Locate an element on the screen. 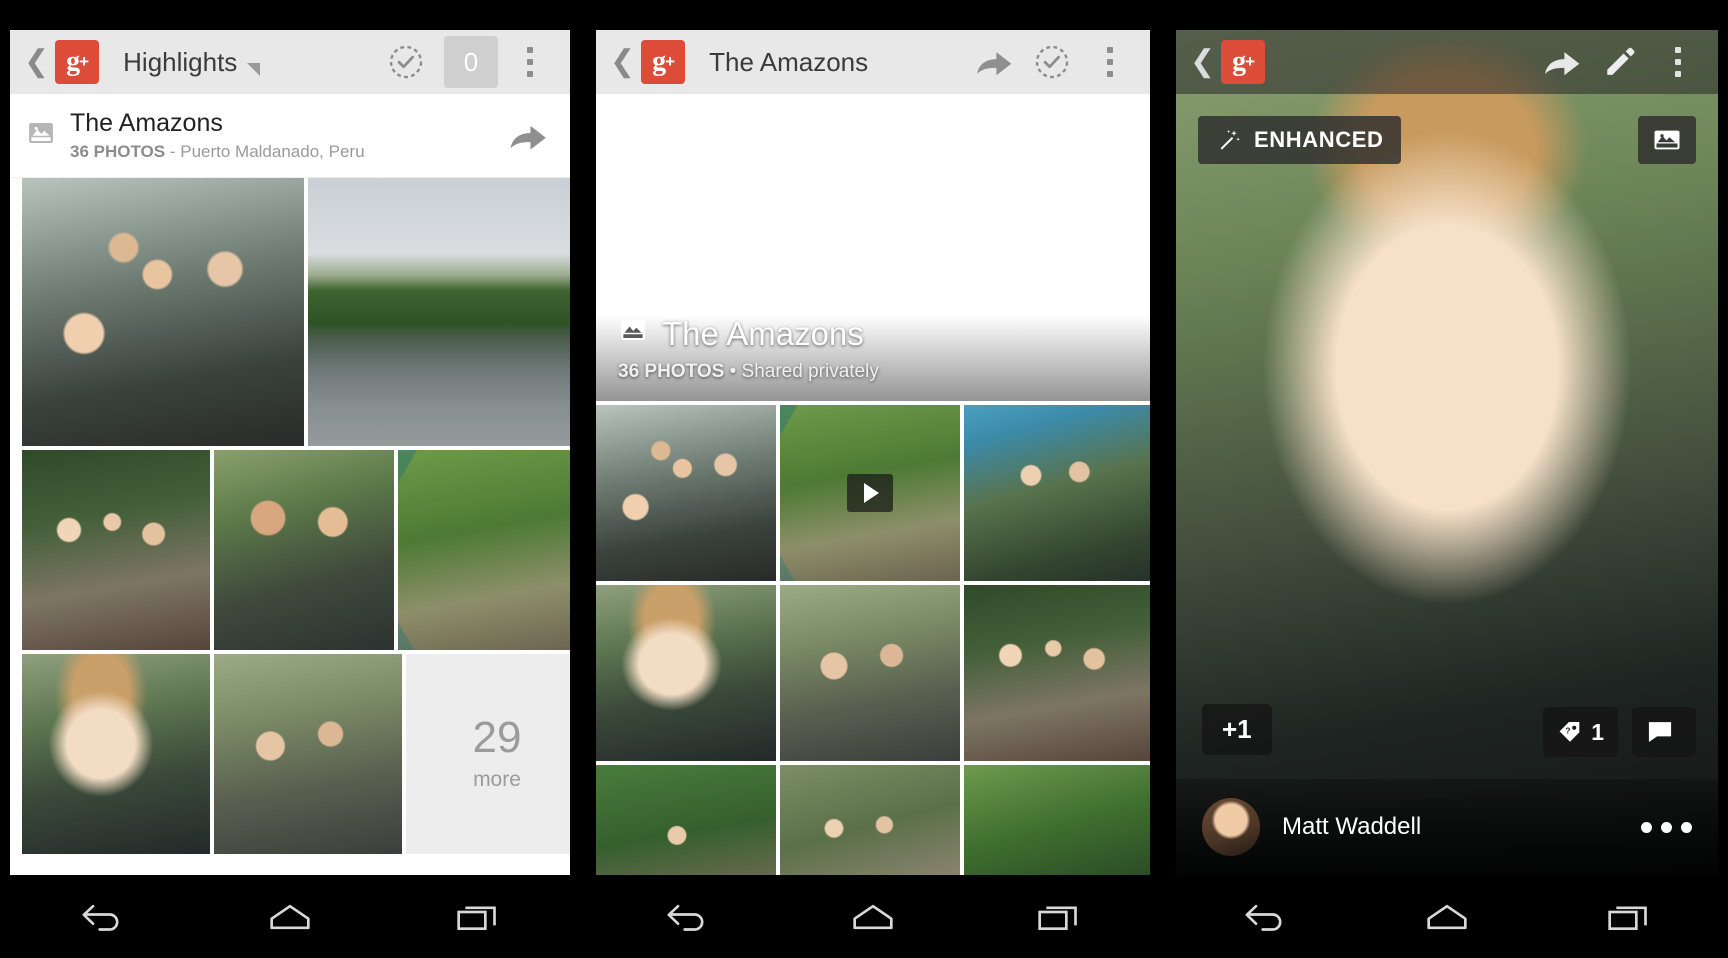 This screenshot has width=1728, height=958. hero-overlay: The Amazons 36 PHOTOS • Shared privately is located at coordinates (873, 358).